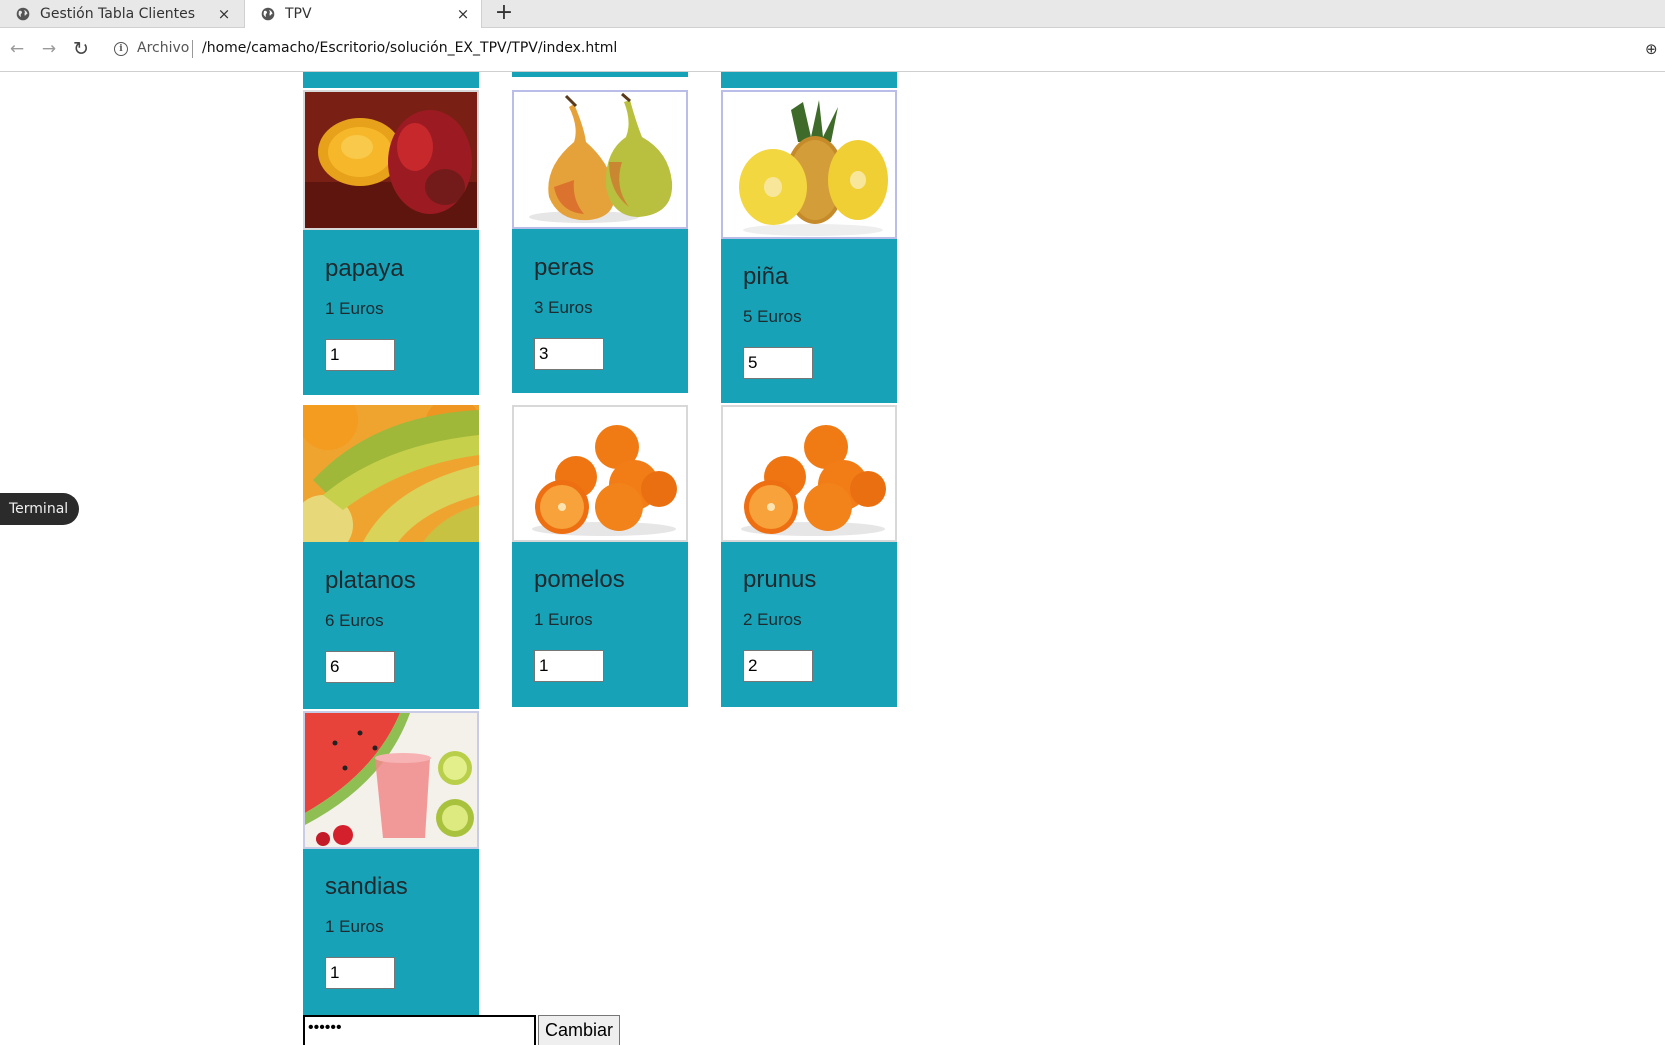  I want to click on product-name: sandias, so click(366, 886).